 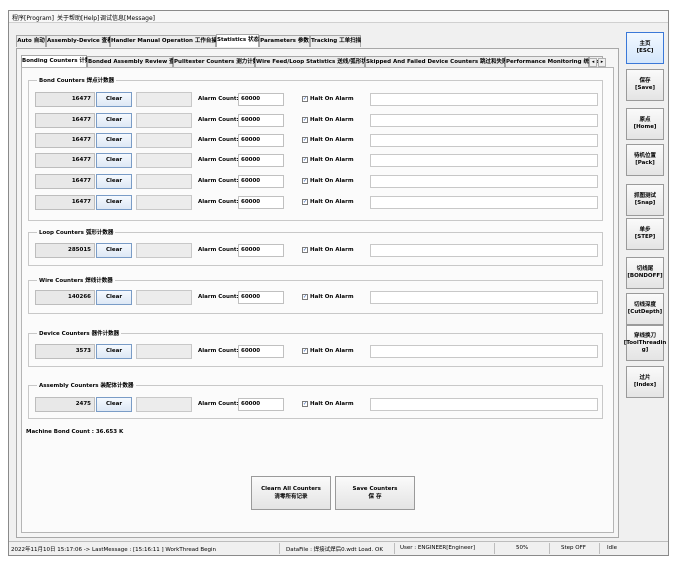 I want to click on status-datafile: DataFile : 焊接试焊后0.wdt Load. OK, so click(x=334, y=550).